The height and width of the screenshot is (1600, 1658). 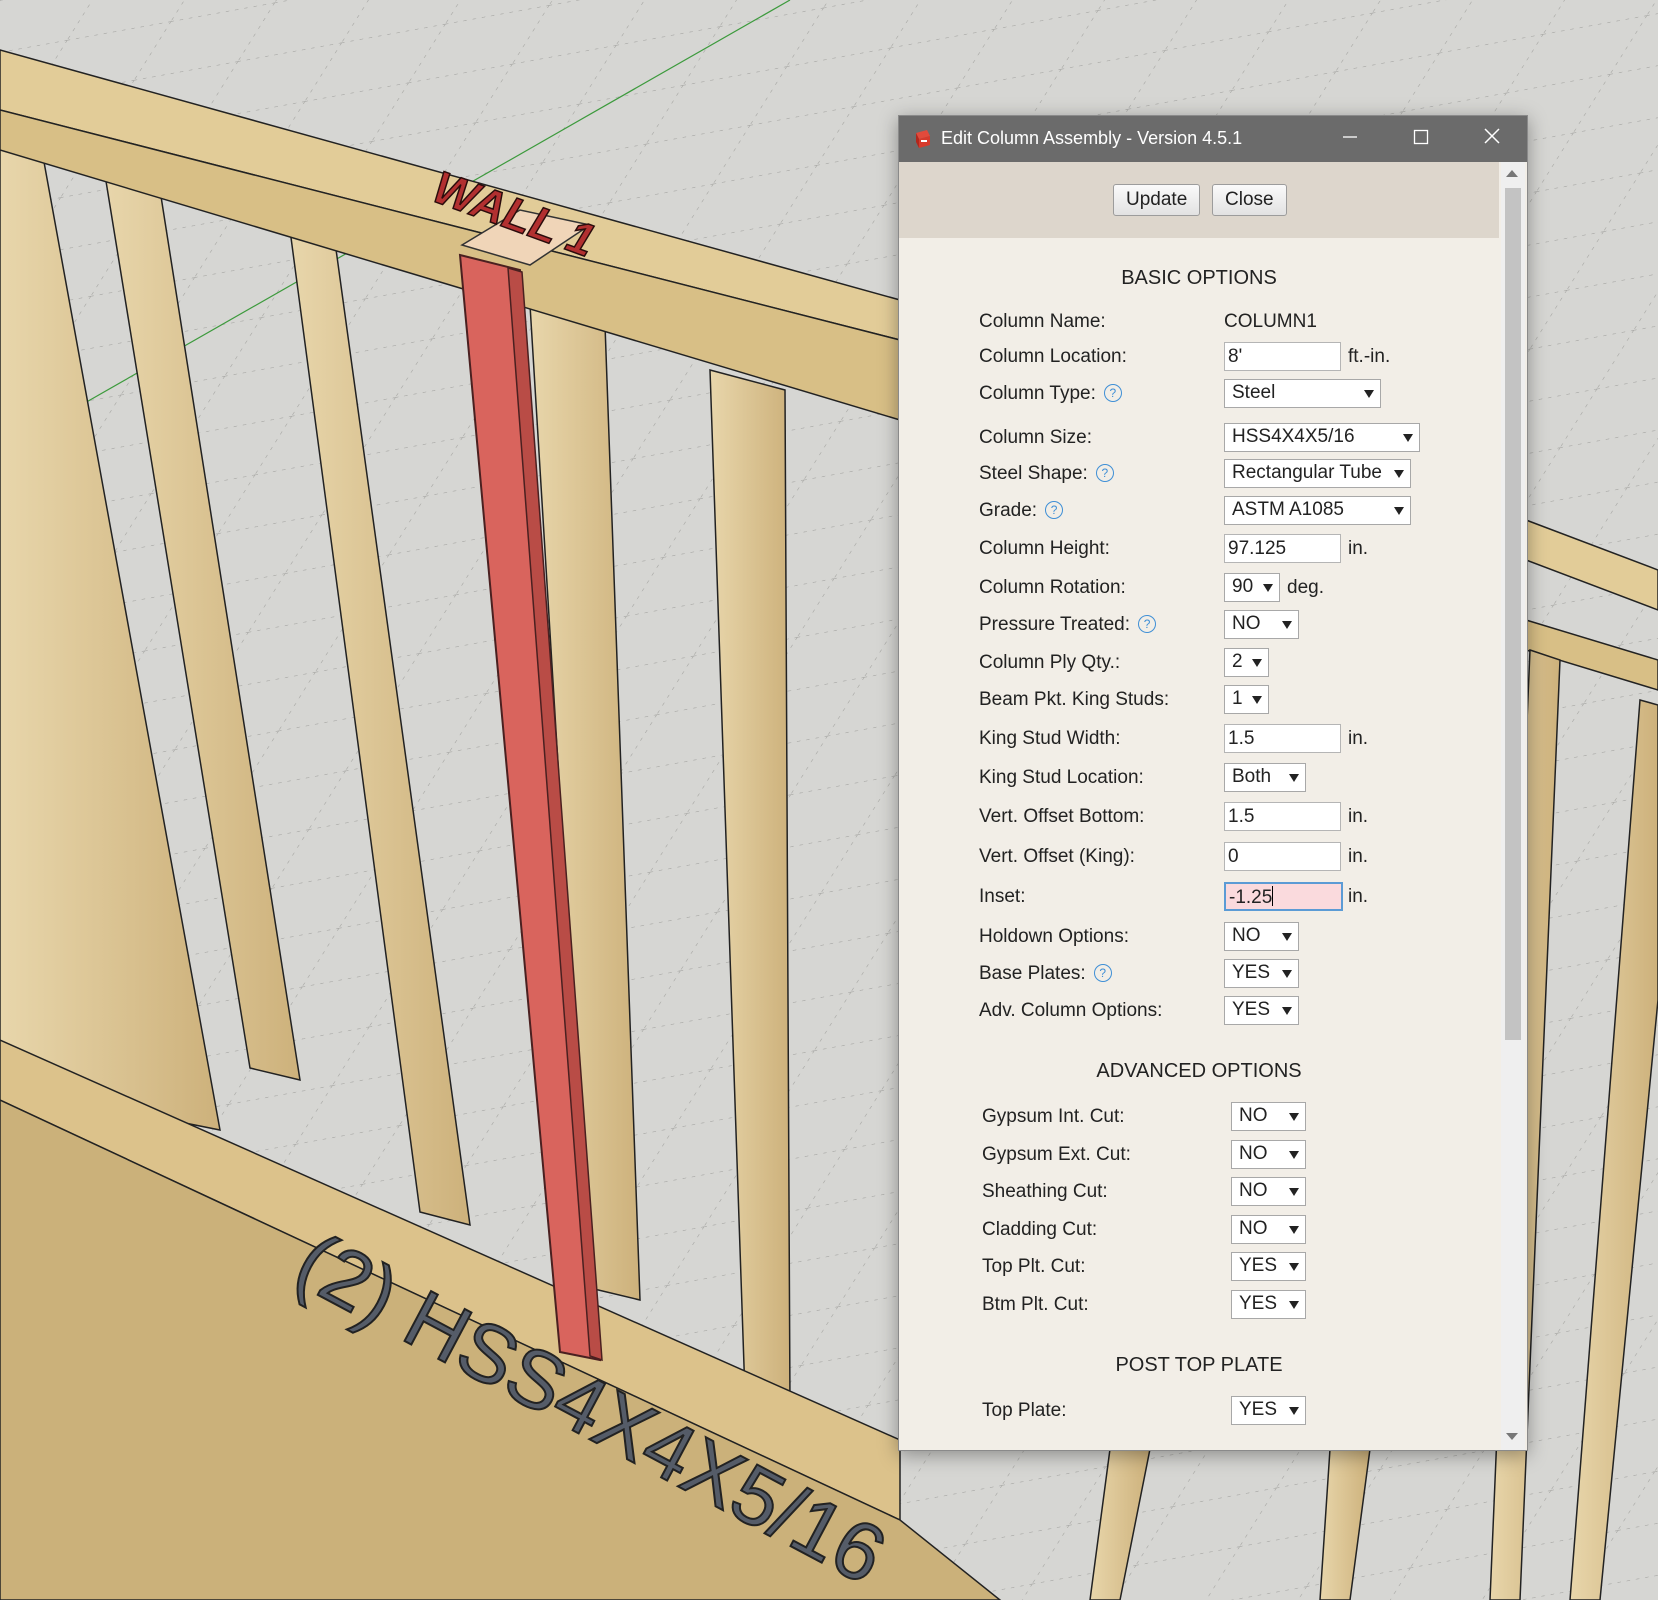 I want to click on column-rotation-unit: deg., so click(x=1305, y=587).